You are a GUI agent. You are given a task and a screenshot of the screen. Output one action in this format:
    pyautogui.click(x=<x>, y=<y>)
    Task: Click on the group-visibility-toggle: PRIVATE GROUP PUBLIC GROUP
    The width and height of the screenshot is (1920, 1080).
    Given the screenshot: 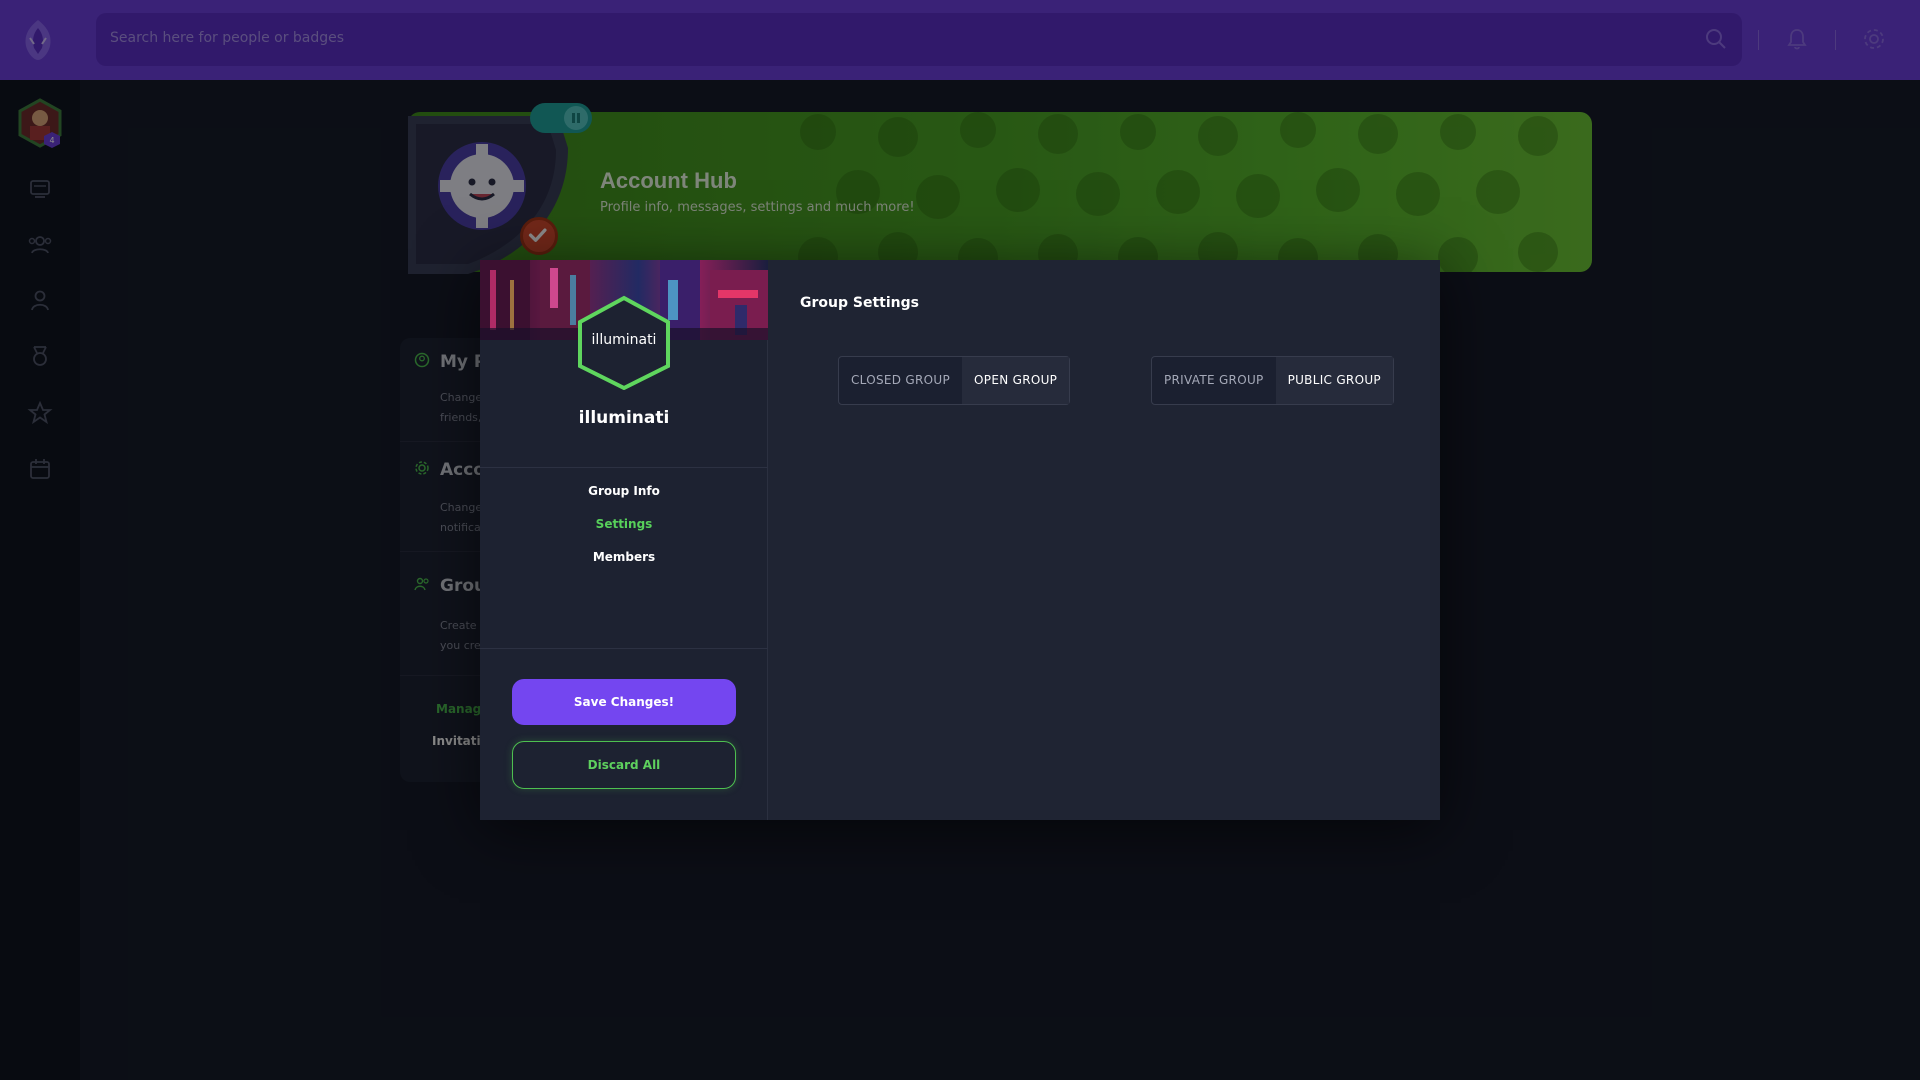 What is the action you would take?
    pyautogui.click(x=1272, y=380)
    